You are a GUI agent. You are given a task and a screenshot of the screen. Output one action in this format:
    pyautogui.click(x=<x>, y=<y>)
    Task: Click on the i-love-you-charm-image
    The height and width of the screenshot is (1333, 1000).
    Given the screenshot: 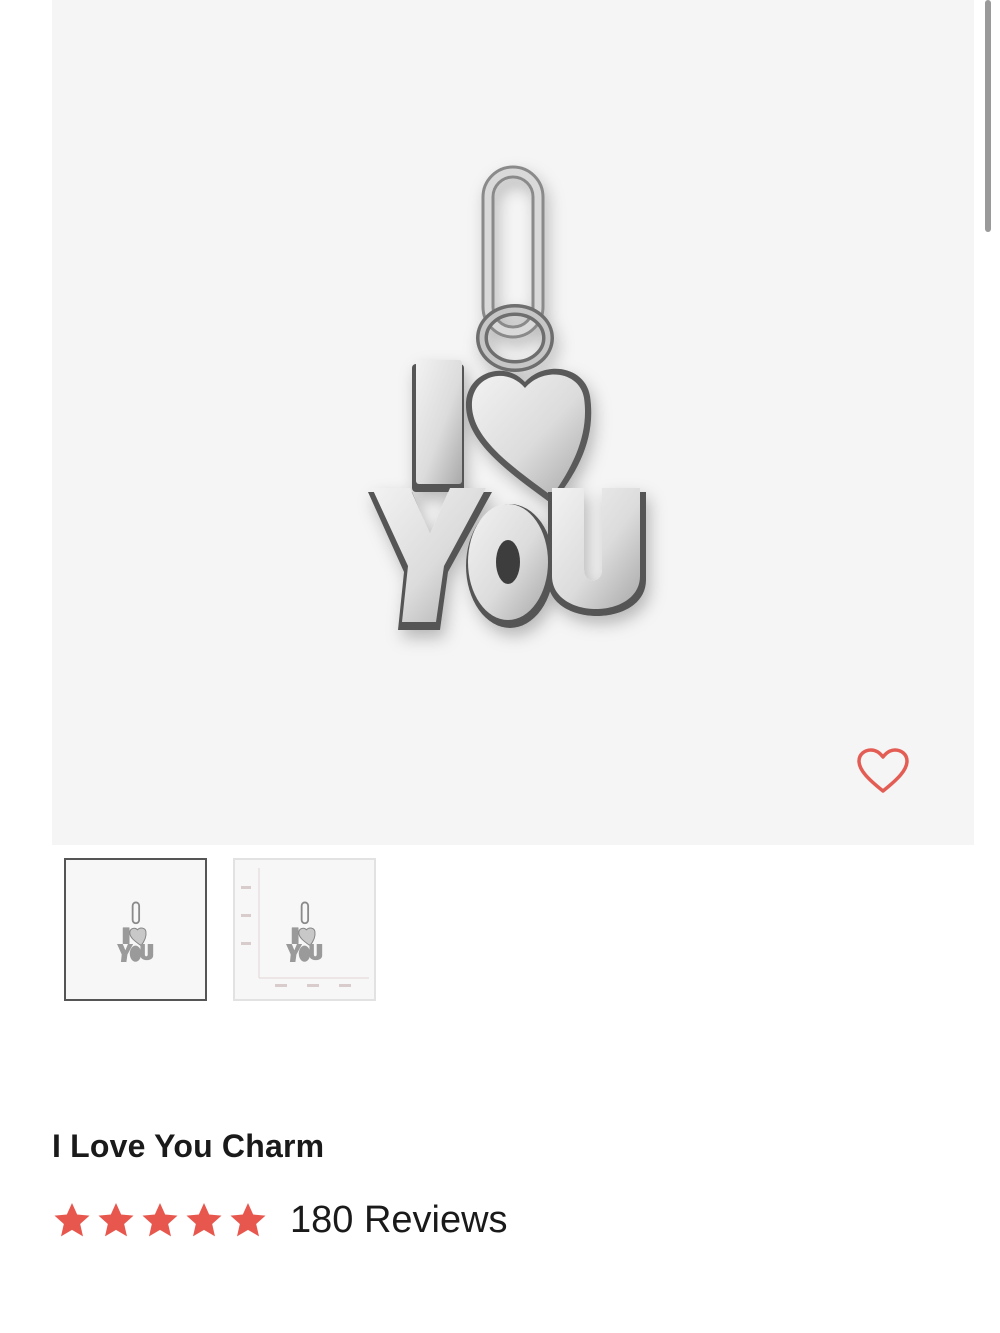 What is the action you would take?
    pyautogui.click(x=507, y=397)
    